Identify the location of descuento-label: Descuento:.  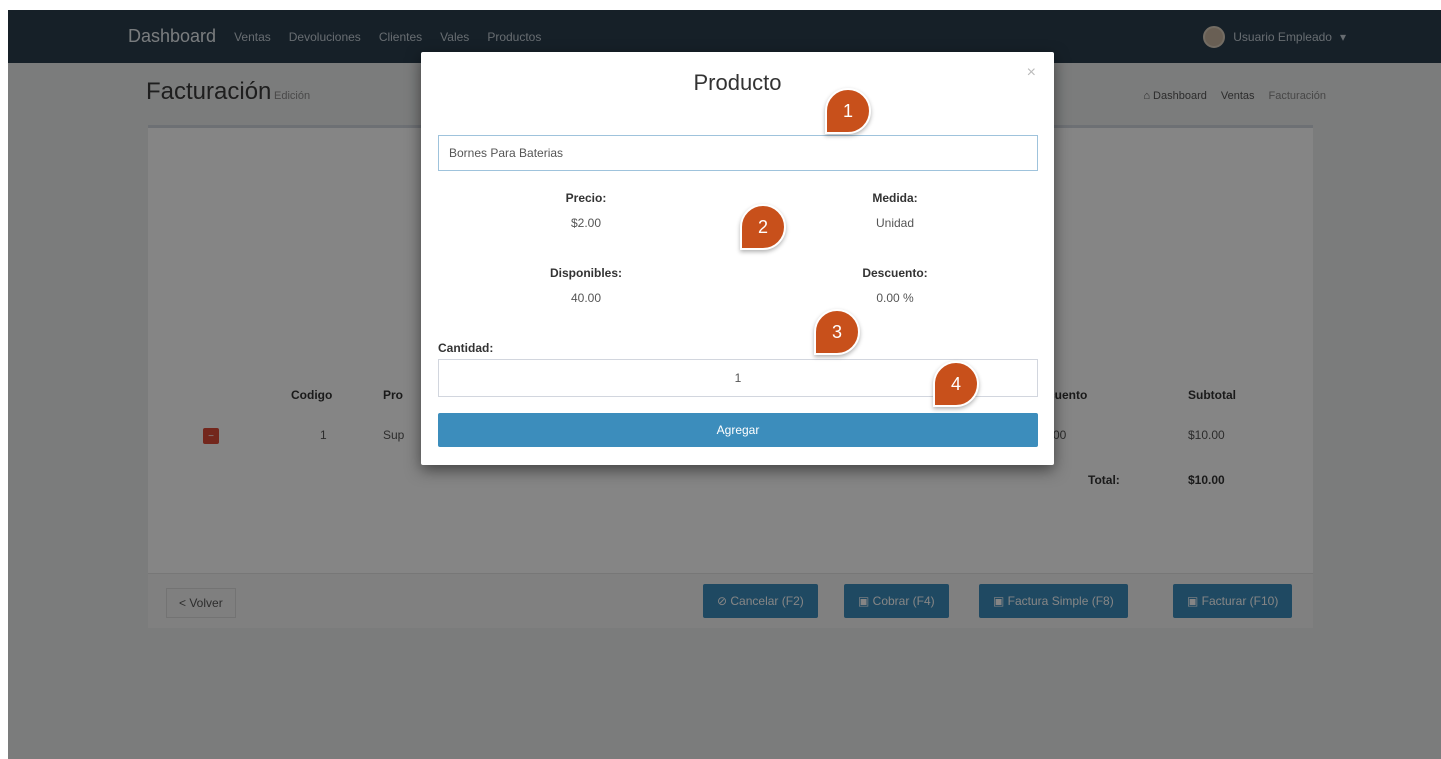
(895, 273).